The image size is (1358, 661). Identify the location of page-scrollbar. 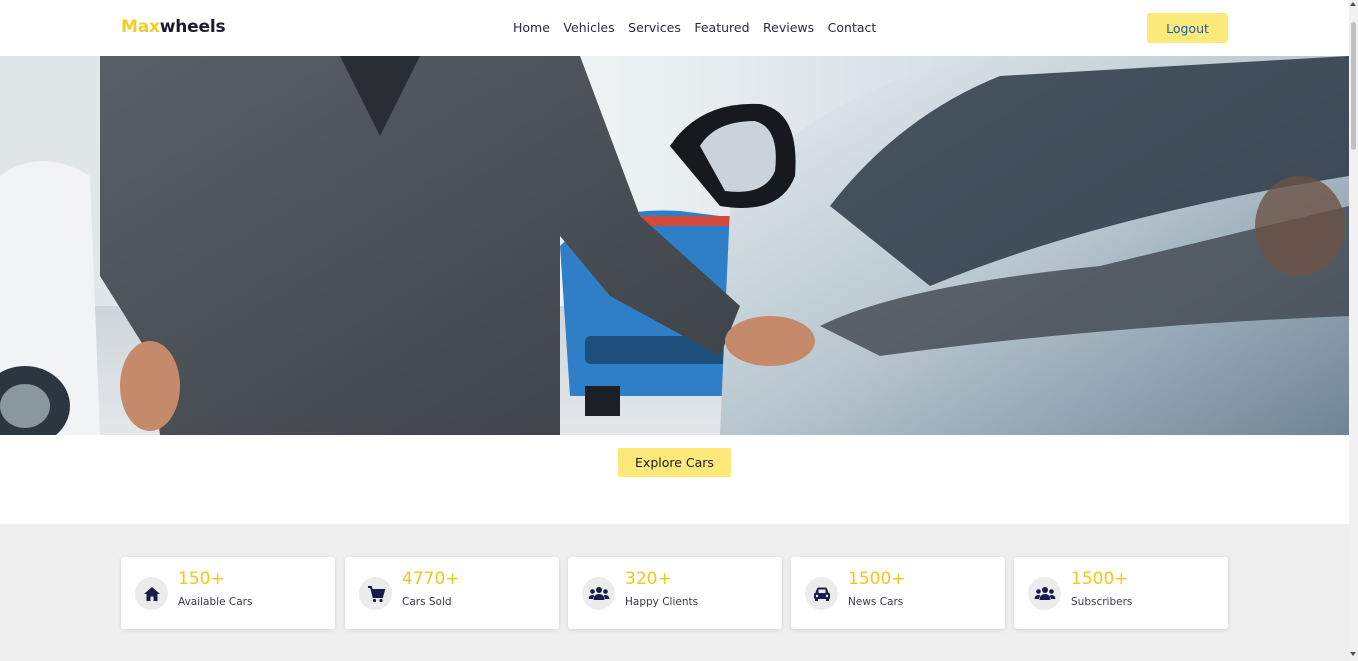
(1353, 330).